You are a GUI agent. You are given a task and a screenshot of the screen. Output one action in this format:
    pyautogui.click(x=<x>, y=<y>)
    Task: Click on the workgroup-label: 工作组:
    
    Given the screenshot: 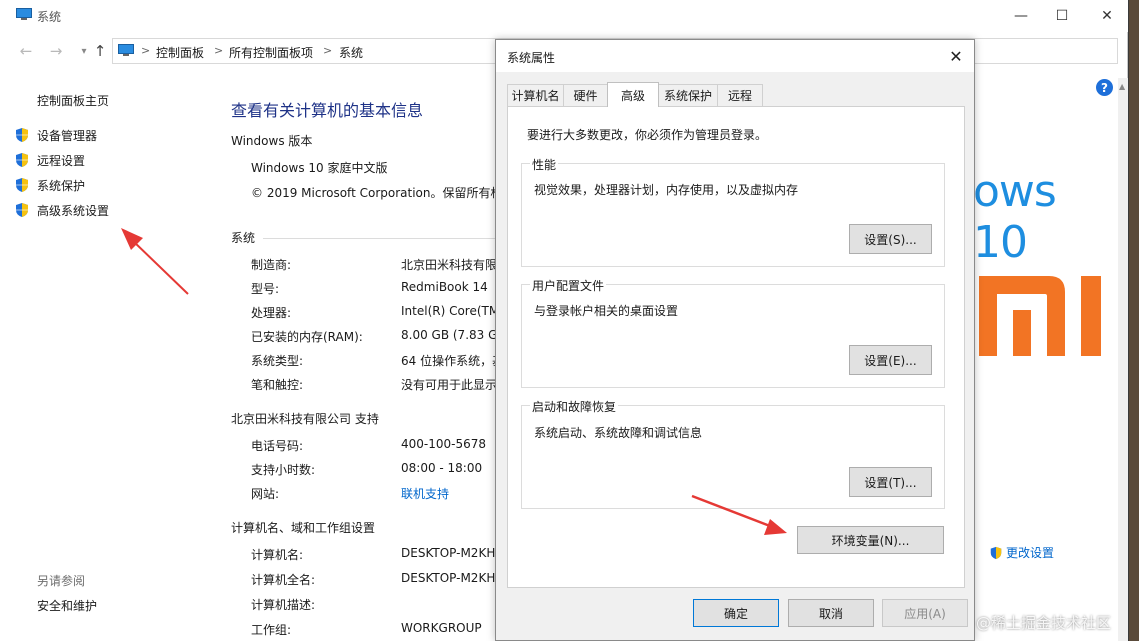 What is the action you would take?
    pyautogui.click(x=271, y=630)
    